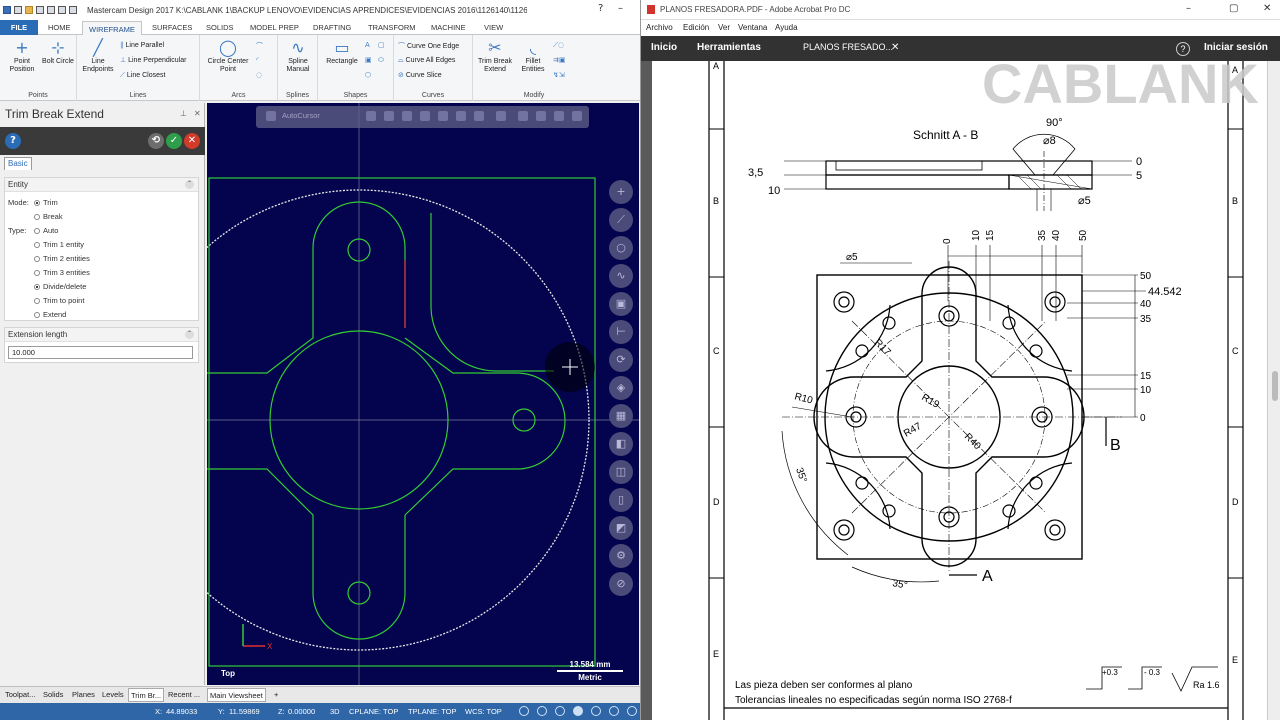 The width and height of the screenshot is (1280, 720). Describe the element at coordinates (29, 10) in the screenshot. I see `open-folder-icon` at that location.